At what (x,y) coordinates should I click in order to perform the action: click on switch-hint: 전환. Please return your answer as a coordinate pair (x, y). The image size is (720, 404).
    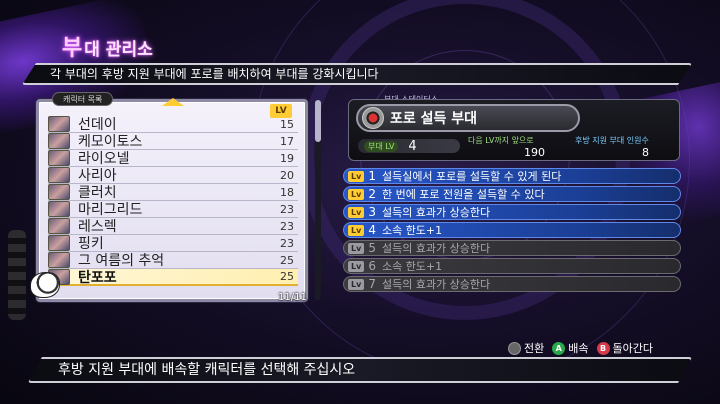
    Looking at the image, I should click on (526, 348).